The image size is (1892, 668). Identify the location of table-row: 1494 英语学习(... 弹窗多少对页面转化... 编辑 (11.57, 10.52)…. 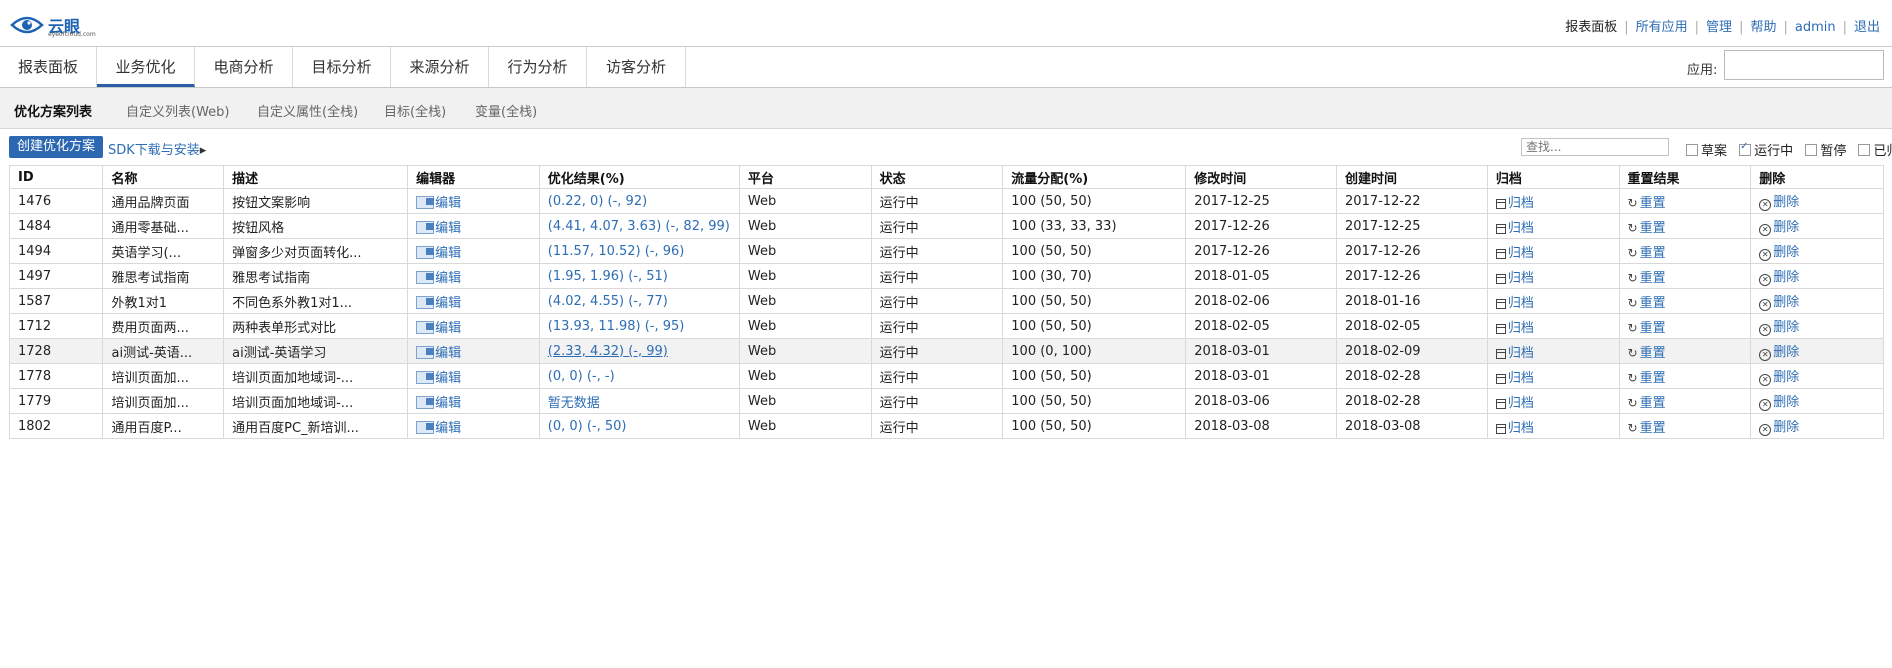
(946, 251).